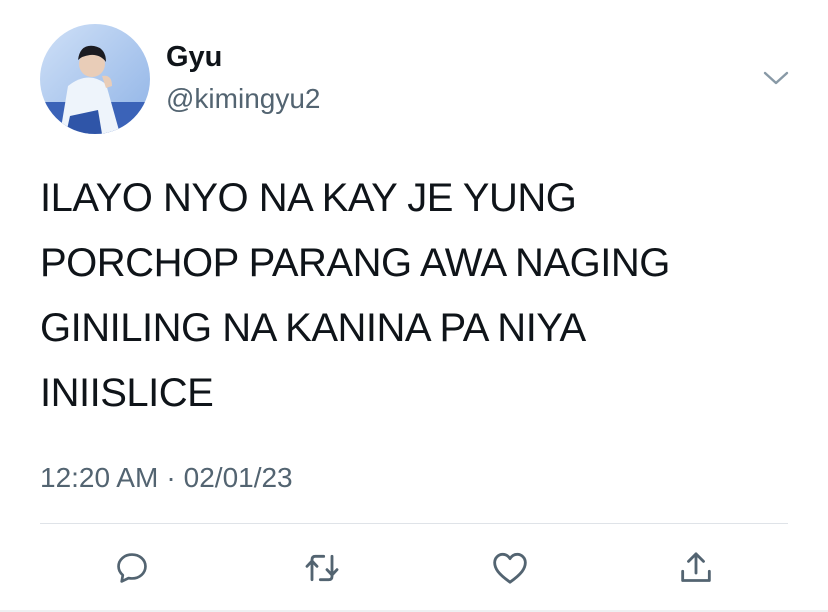 The image size is (828, 612). I want to click on tweet-timestamp: 12:20 AM · 02/01/23, so click(166, 478).